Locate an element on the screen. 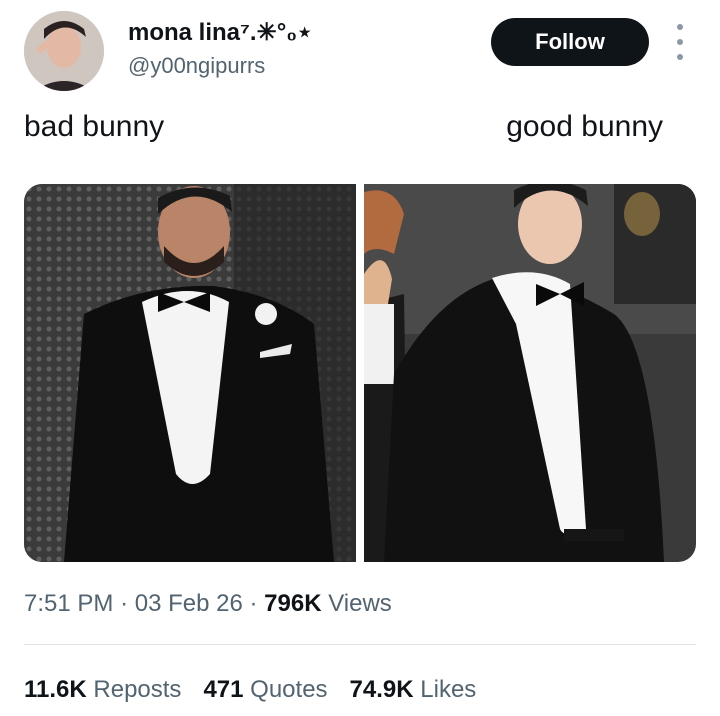 The width and height of the screenshot is (720, 716). avatar-image is located at coordinates (64, 51).